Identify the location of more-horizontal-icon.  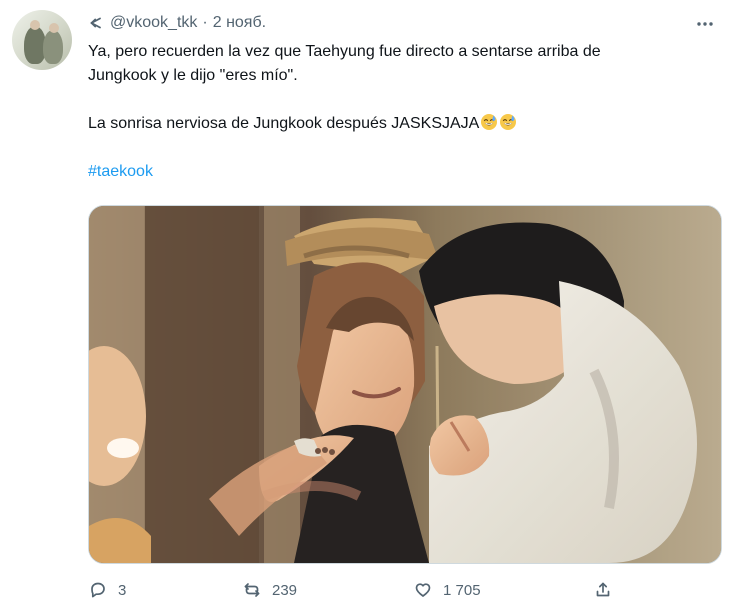
(705, 24).